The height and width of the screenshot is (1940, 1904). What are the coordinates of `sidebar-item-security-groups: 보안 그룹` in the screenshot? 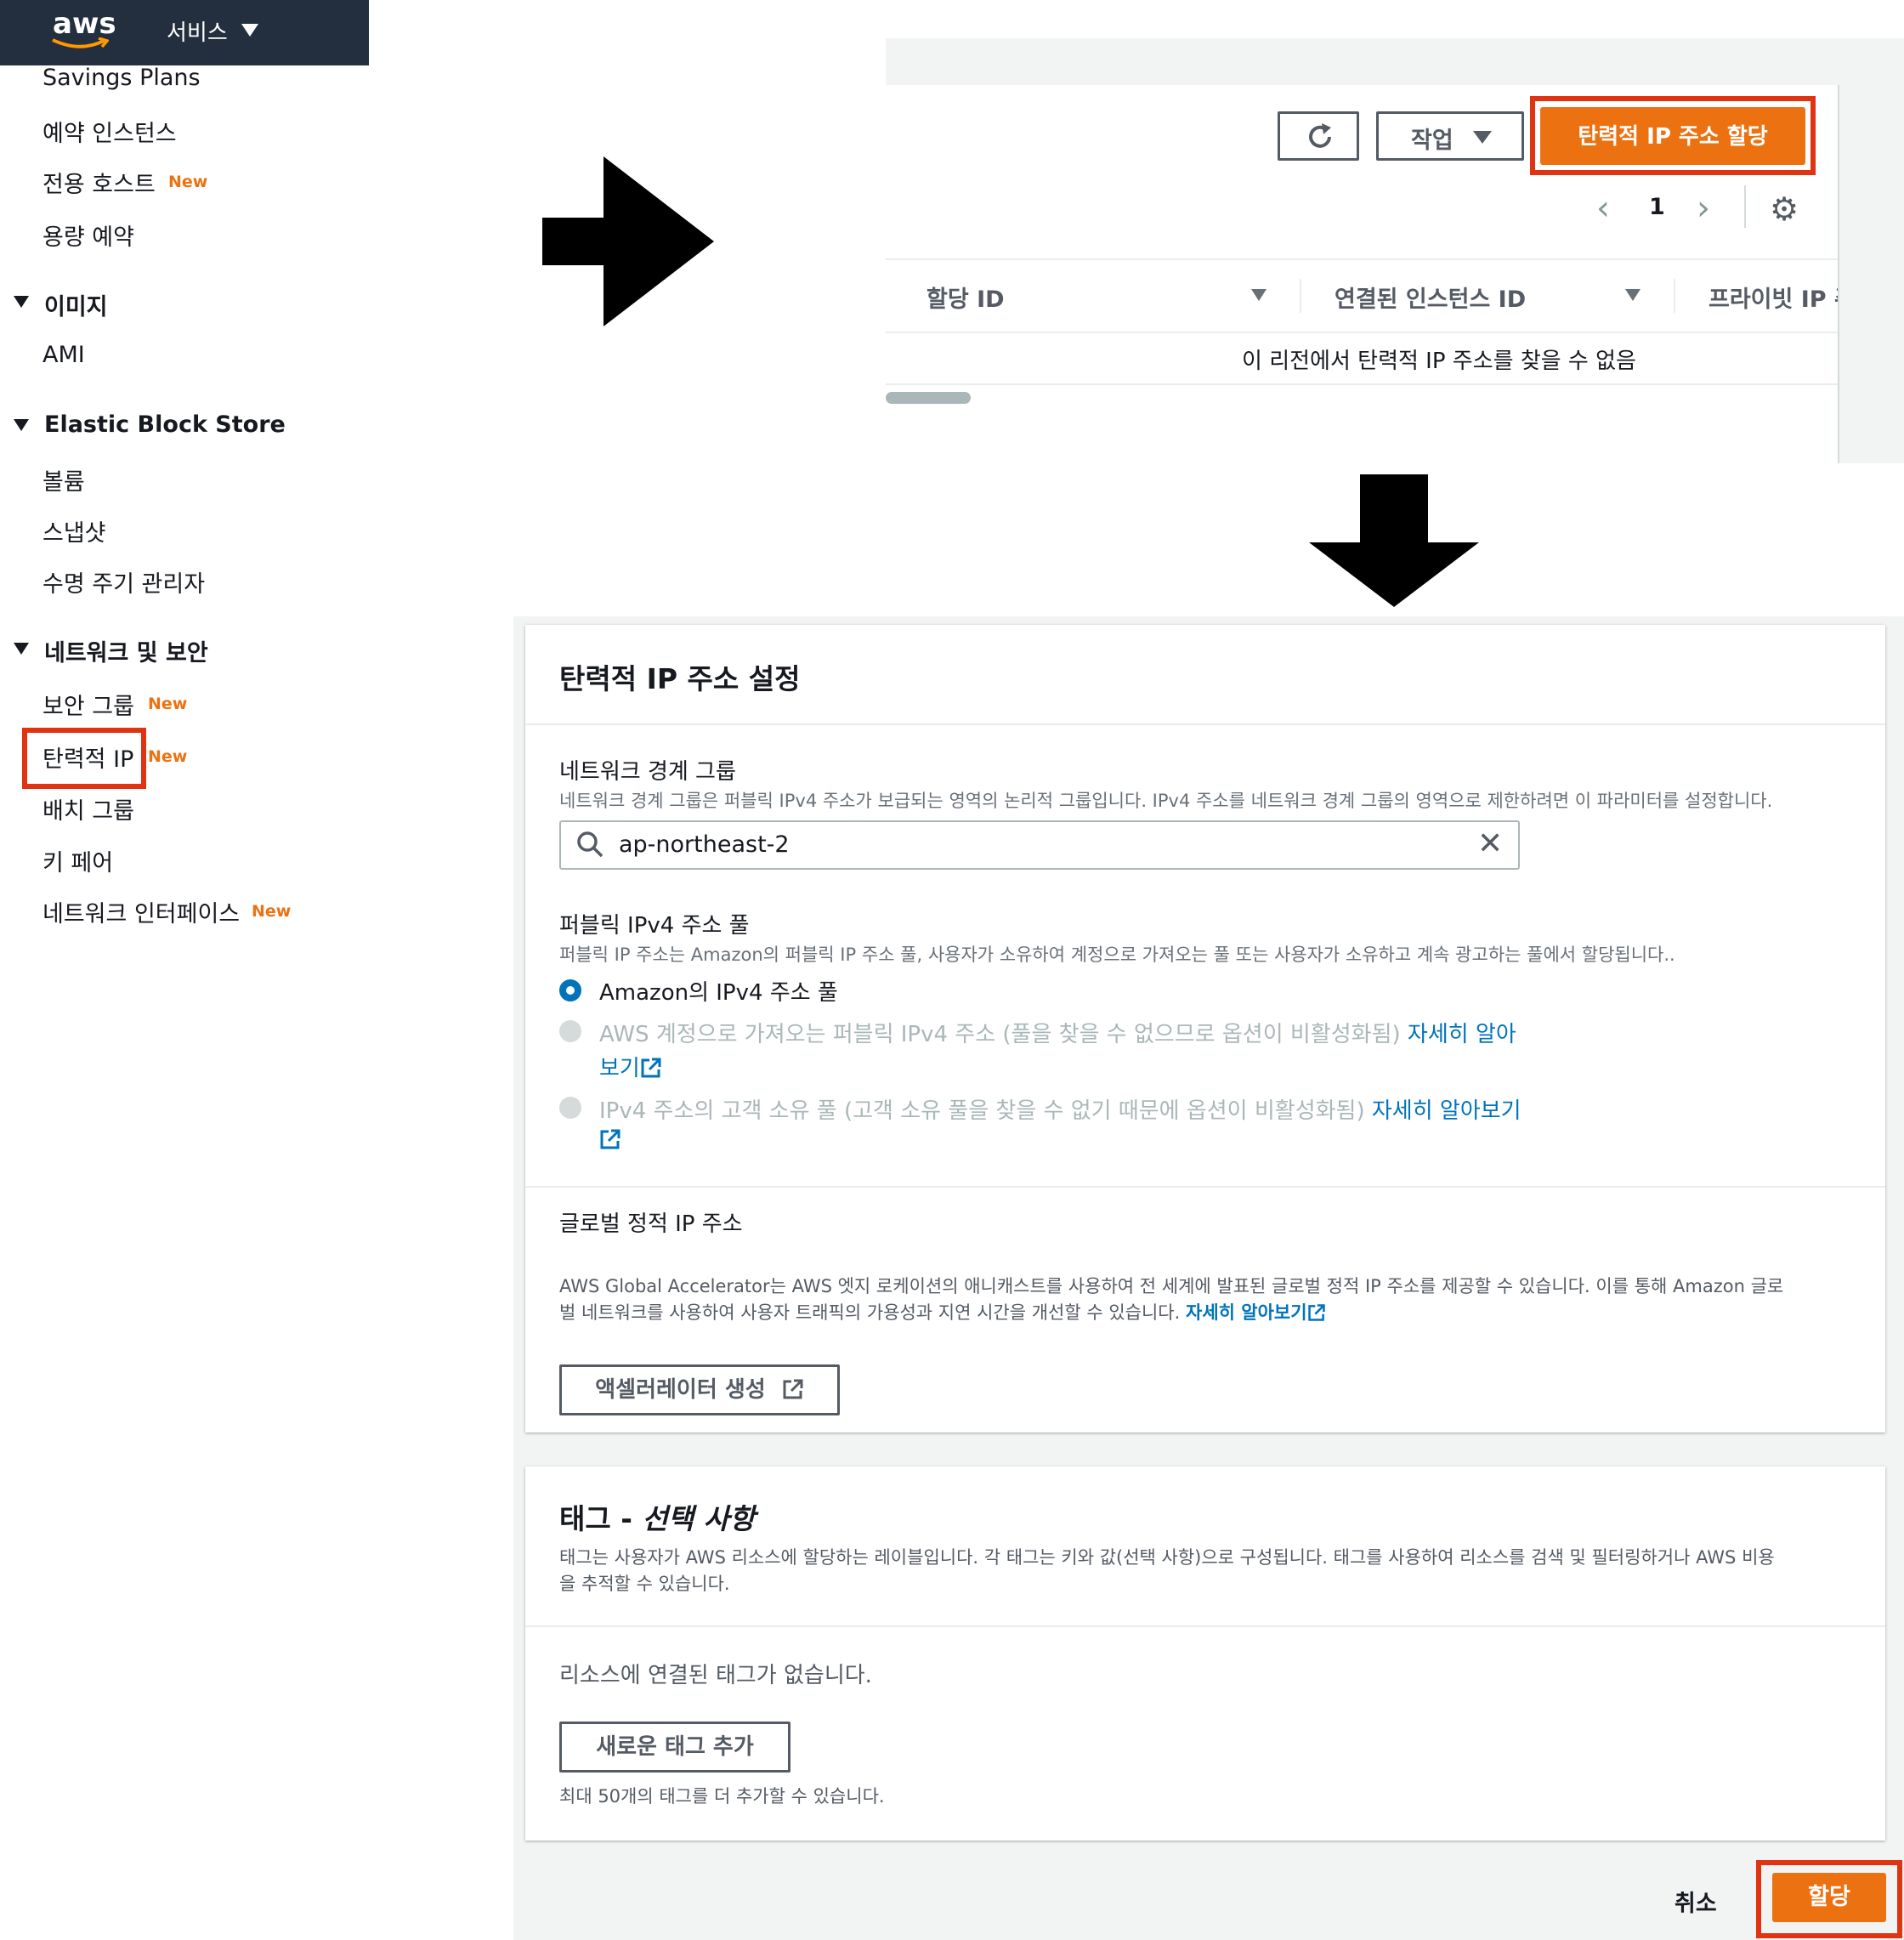 It's located at (88, 704).